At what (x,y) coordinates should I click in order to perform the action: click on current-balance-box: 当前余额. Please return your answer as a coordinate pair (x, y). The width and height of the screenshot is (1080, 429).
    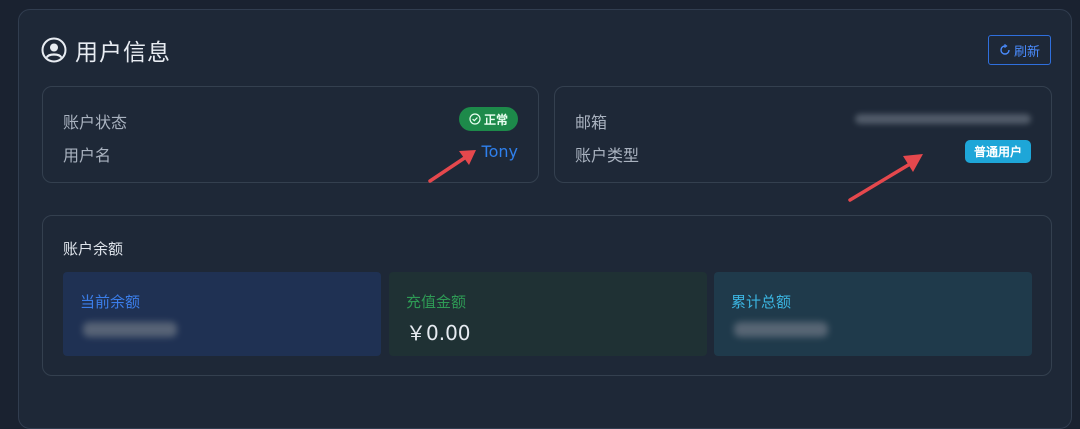
    Looking at the image, I should click on (222, 314).